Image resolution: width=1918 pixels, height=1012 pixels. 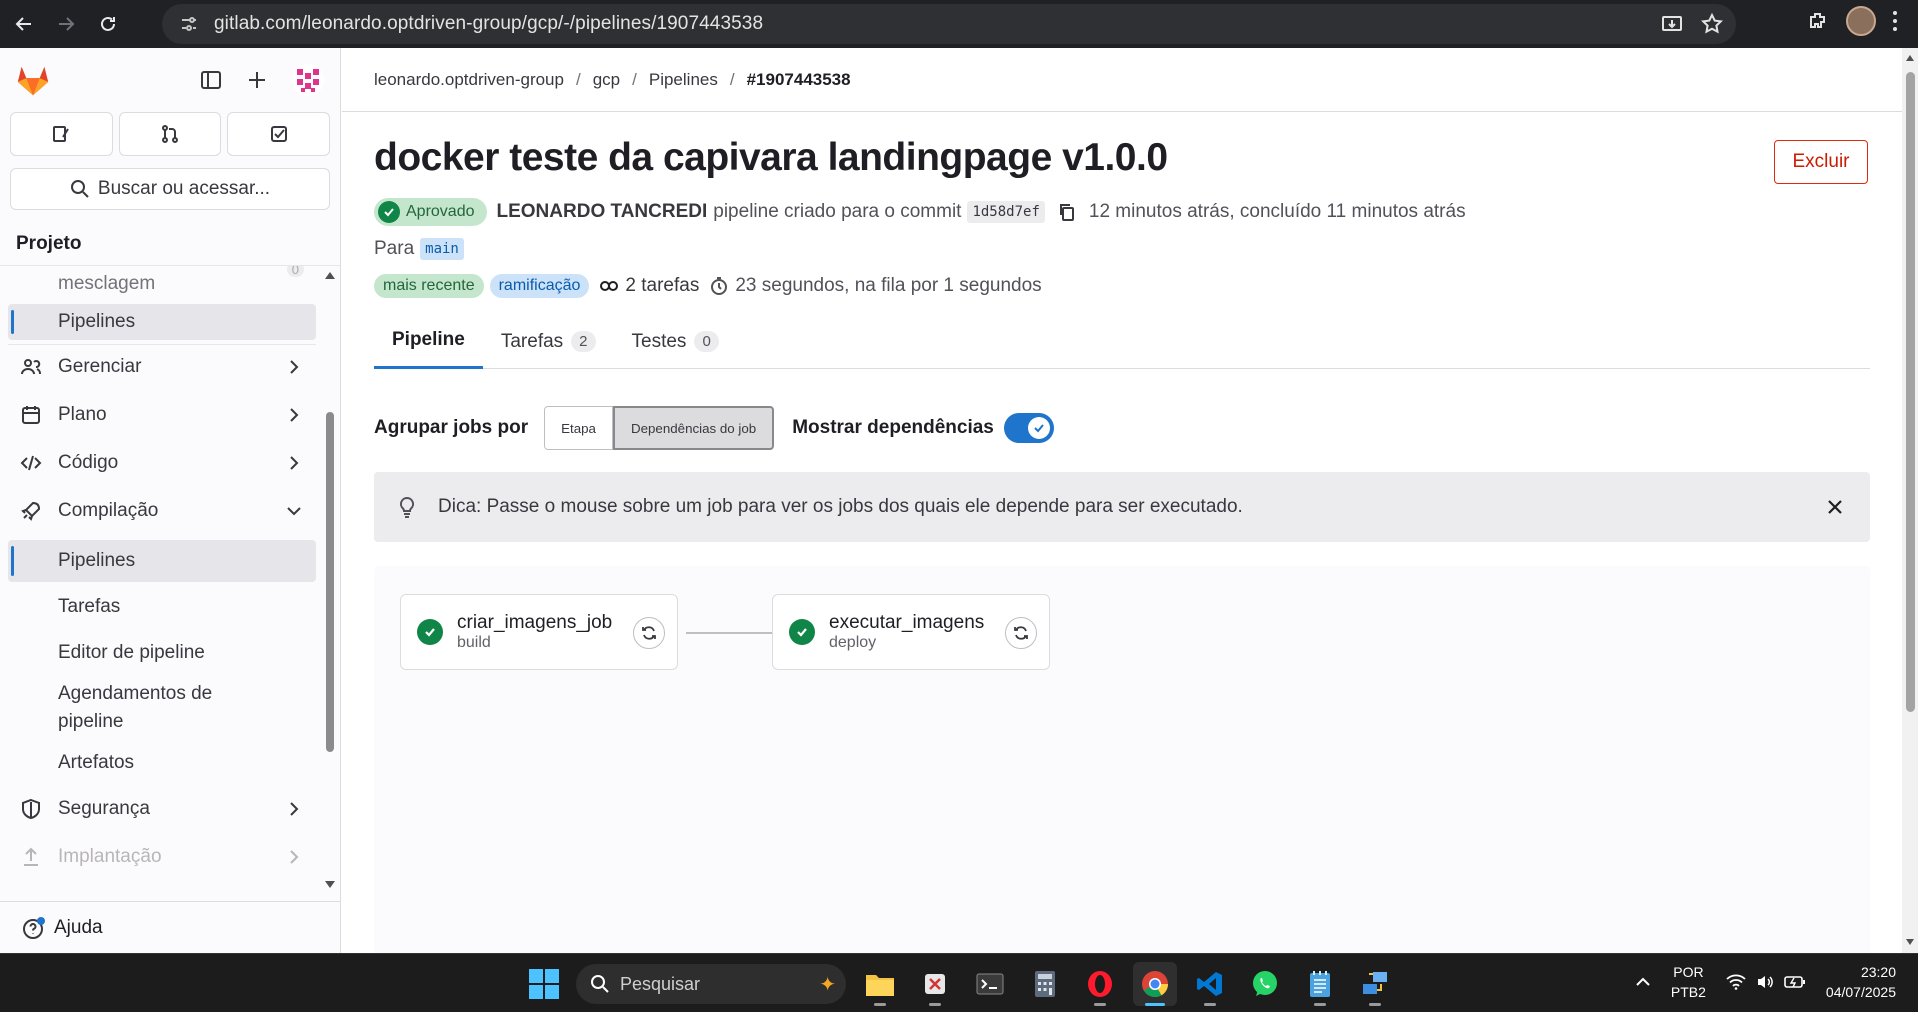 I want to click on notepad-icon, so click(x=1320, y=984).